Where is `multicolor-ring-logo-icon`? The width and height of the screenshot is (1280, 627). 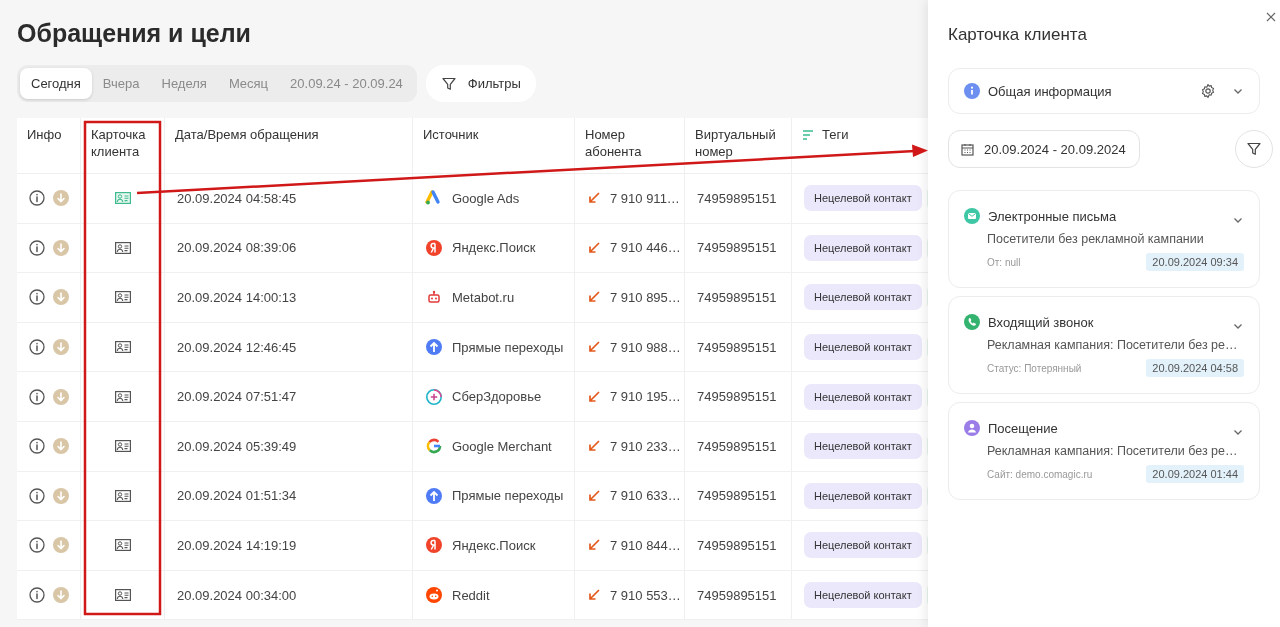
multicolor-ring-logo-icon is located at coordinates (434, 446).